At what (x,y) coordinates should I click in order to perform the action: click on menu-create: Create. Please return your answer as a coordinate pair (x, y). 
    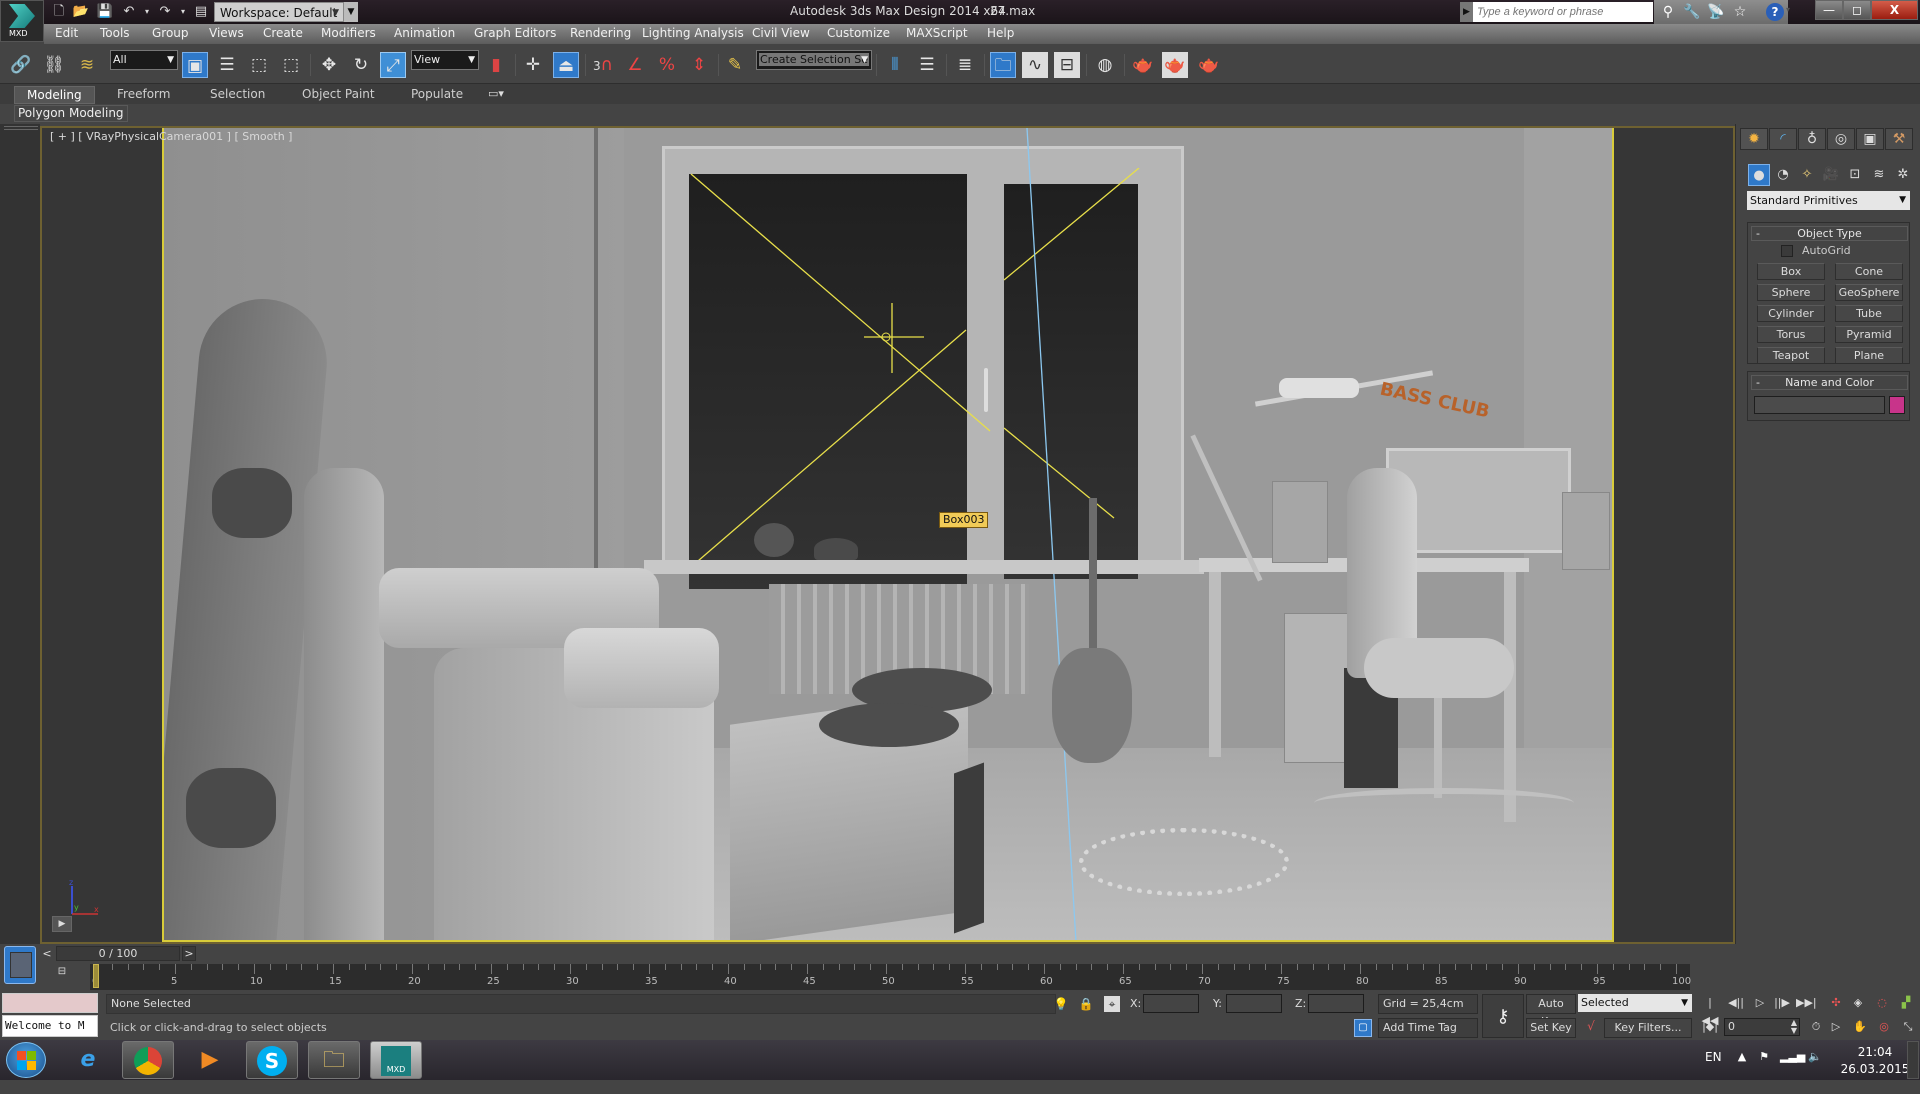
    Looking at the image, I should click on (283, 33).